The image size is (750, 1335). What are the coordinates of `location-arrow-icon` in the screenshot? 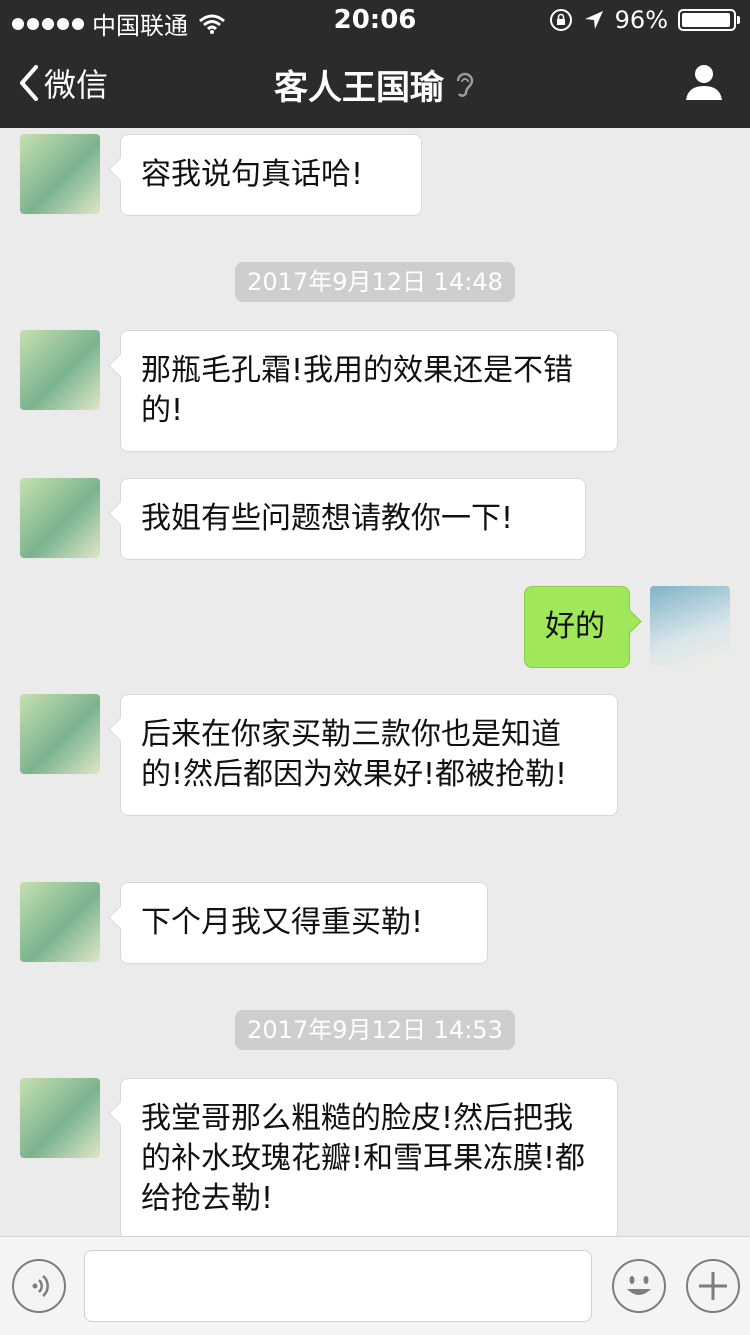 It's located at (593, 20).